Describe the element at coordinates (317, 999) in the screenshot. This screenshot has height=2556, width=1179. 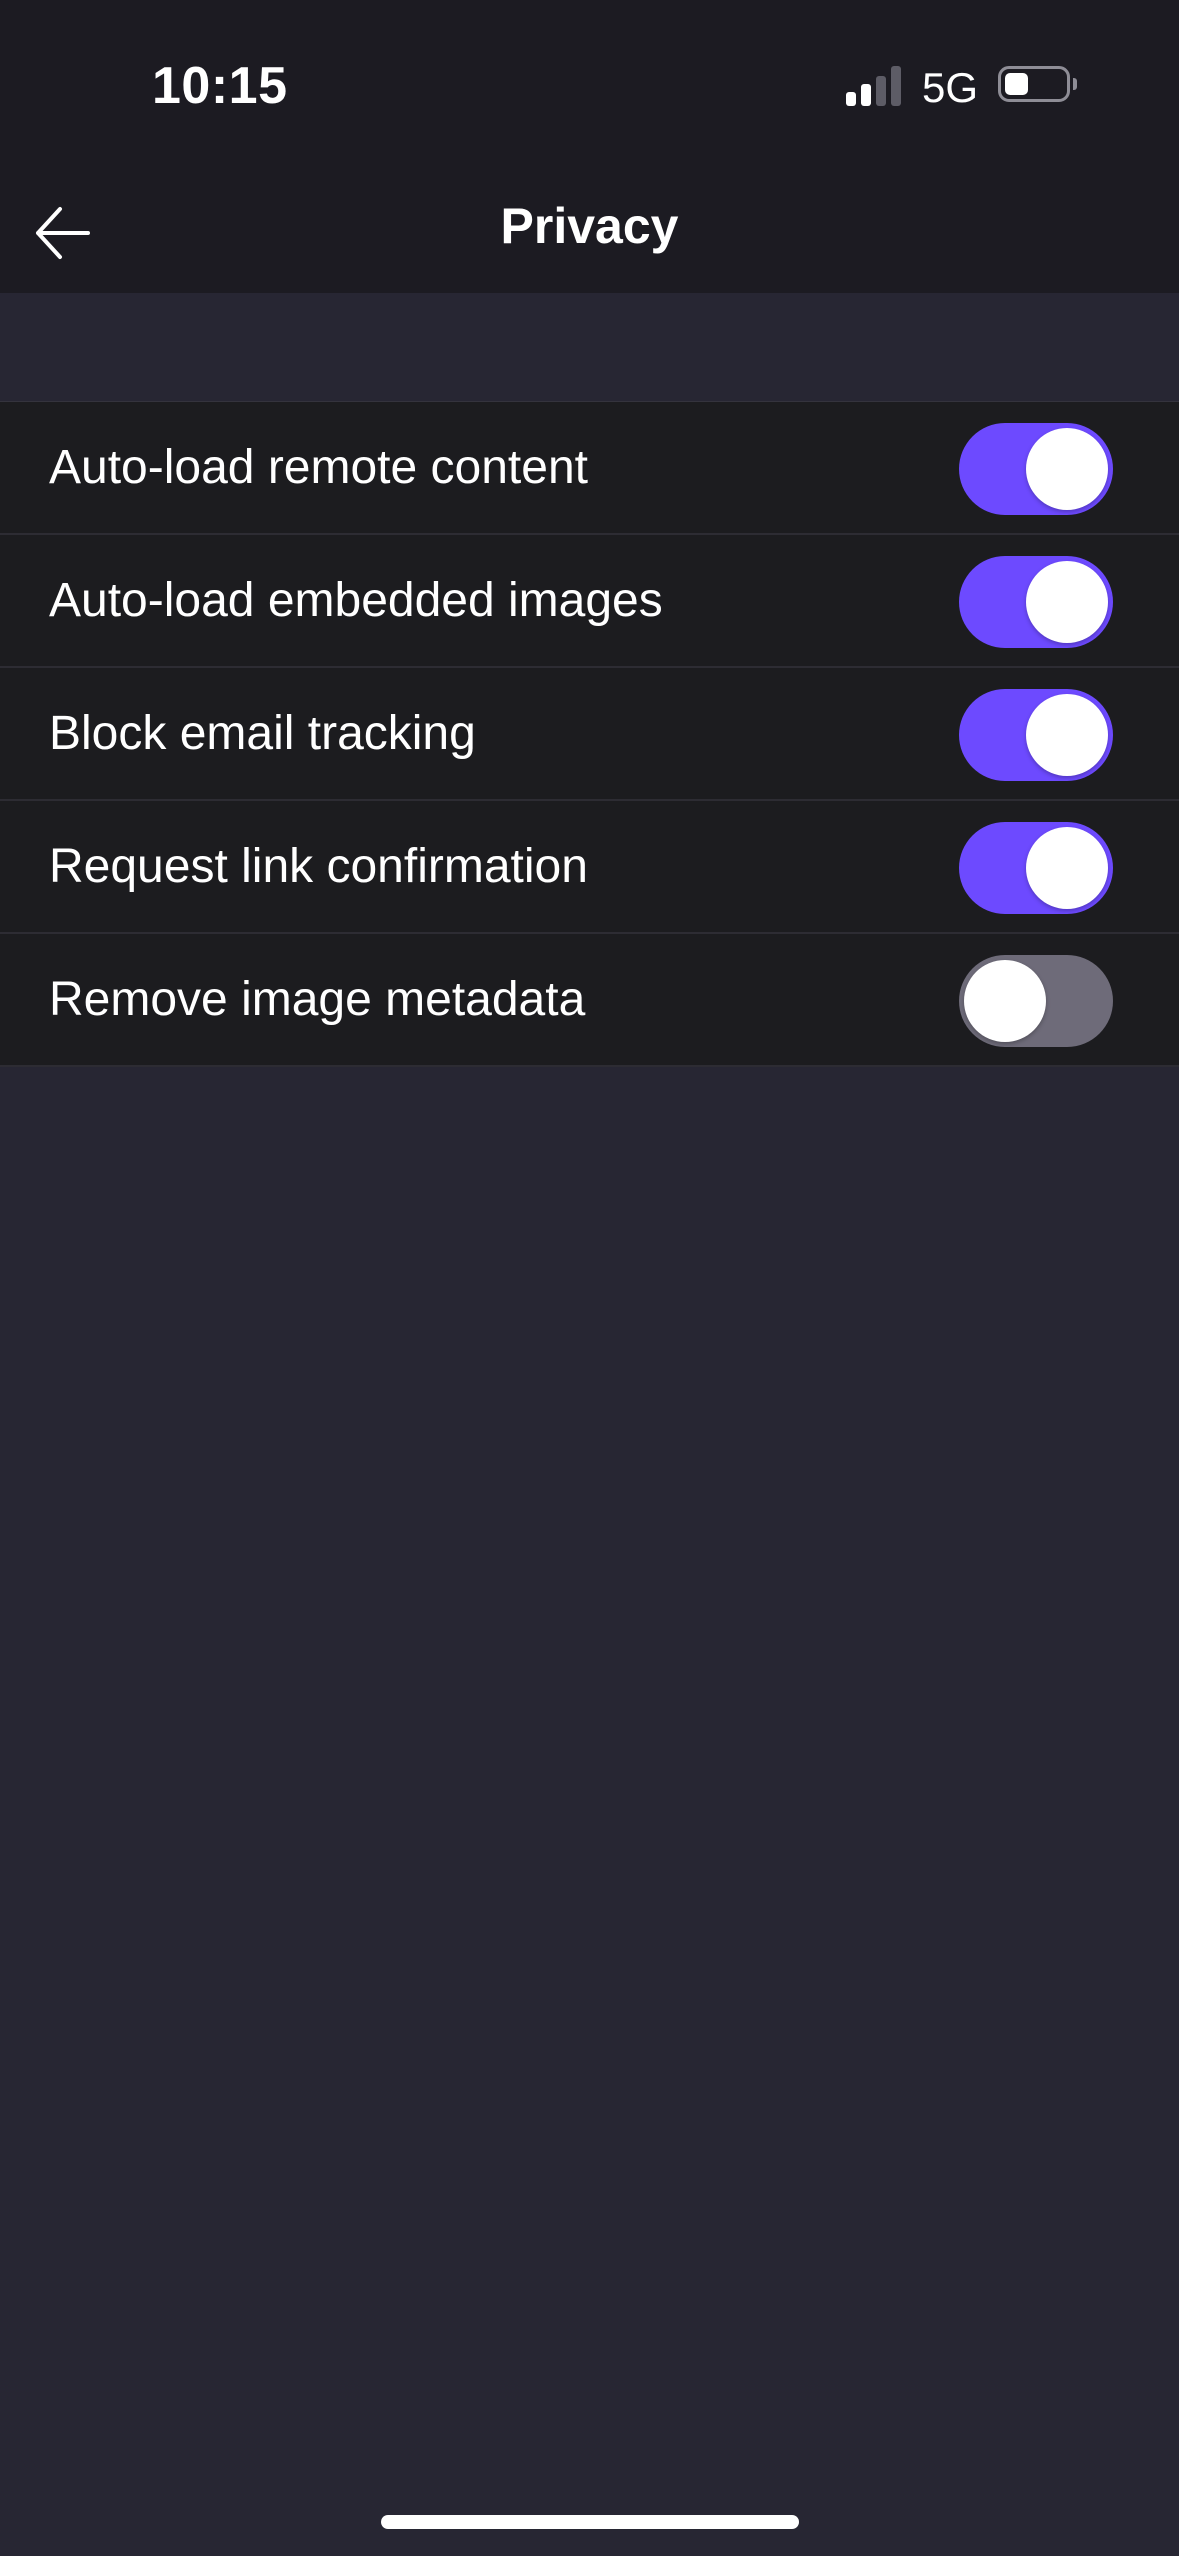
I see `setting-label: Remove image metadata` at that location.